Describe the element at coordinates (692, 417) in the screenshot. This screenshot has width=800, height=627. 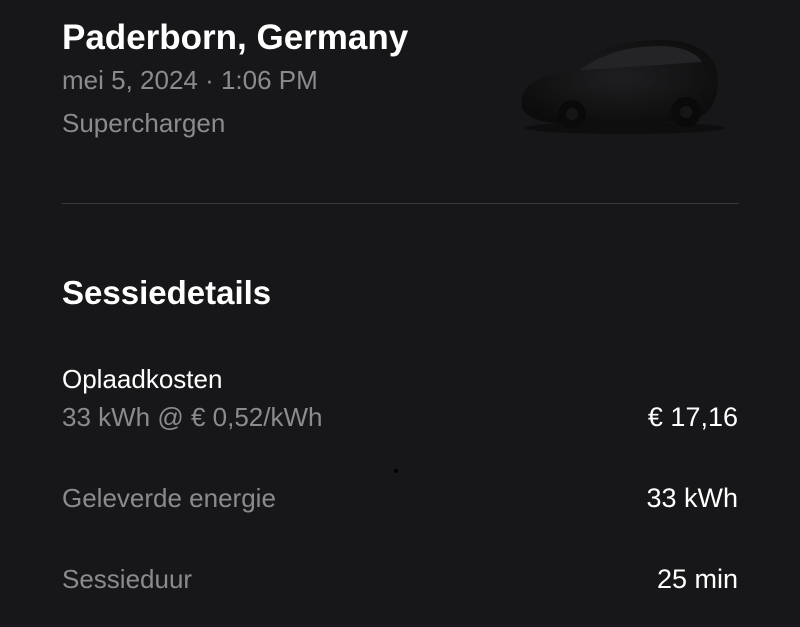
I see `charging-cost-value: € 17,16` at that location.